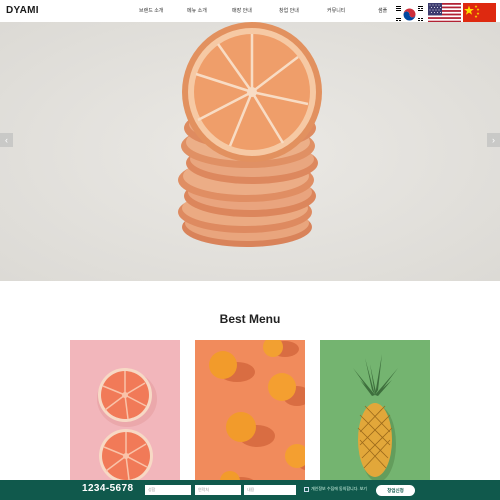  I want to click on nav-item-sample: 샘플, so click(382, 10).